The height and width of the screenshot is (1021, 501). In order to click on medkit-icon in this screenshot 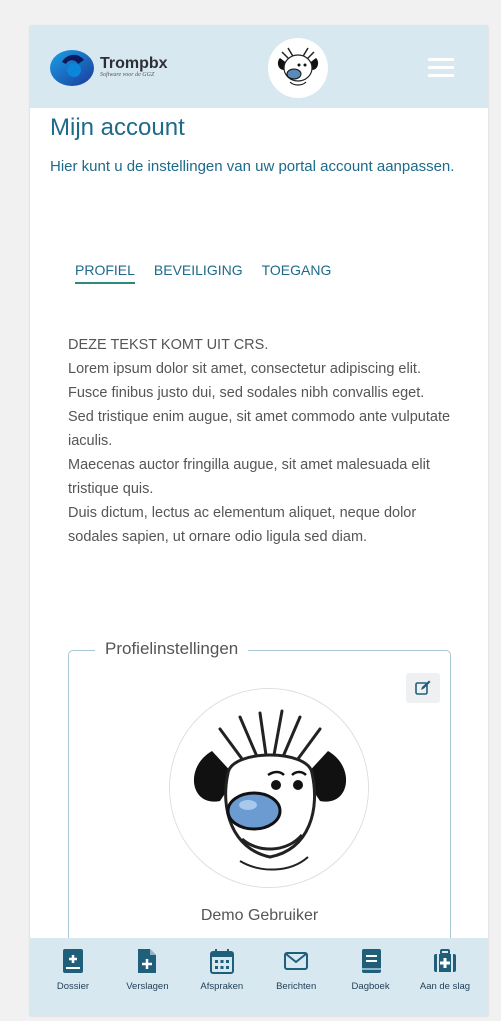, I will do `click(444, 960)`.